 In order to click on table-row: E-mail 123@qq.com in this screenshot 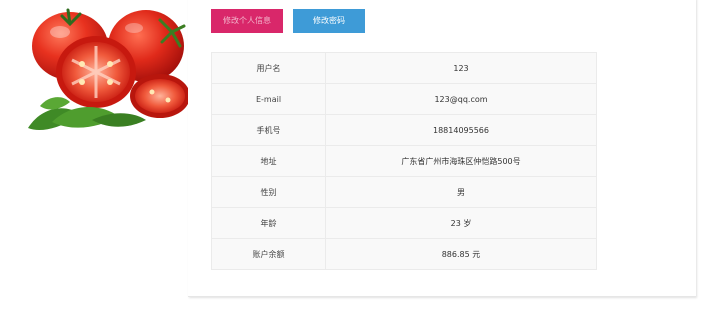, I will do `click(404, 99)`.